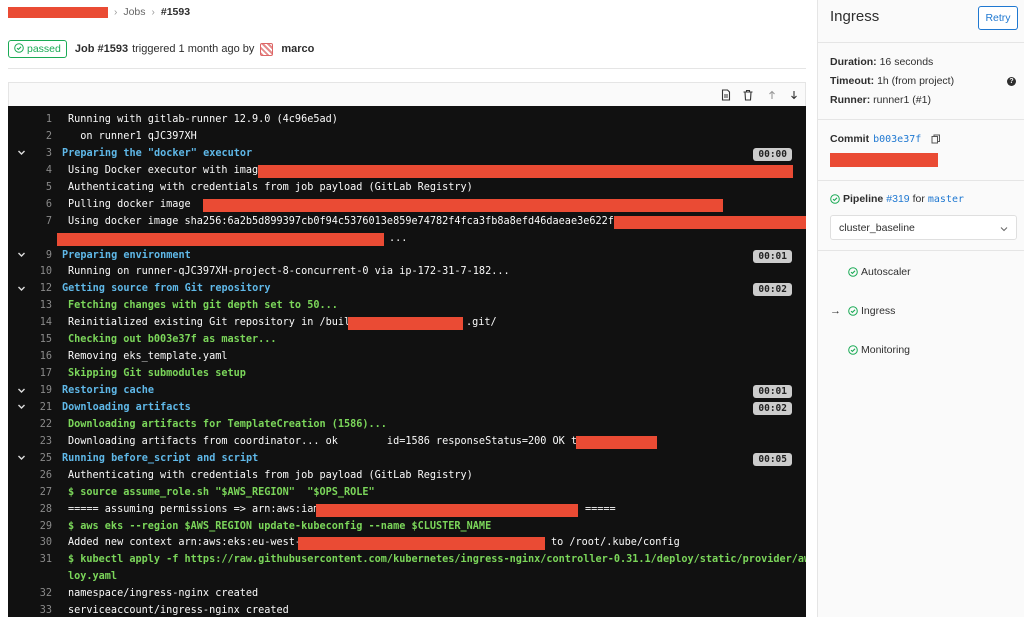  What do you see at coordinates (126, 407) in the screenshot?
I see `log-text: Downloading artifacts` at bounding box center [126, 407].